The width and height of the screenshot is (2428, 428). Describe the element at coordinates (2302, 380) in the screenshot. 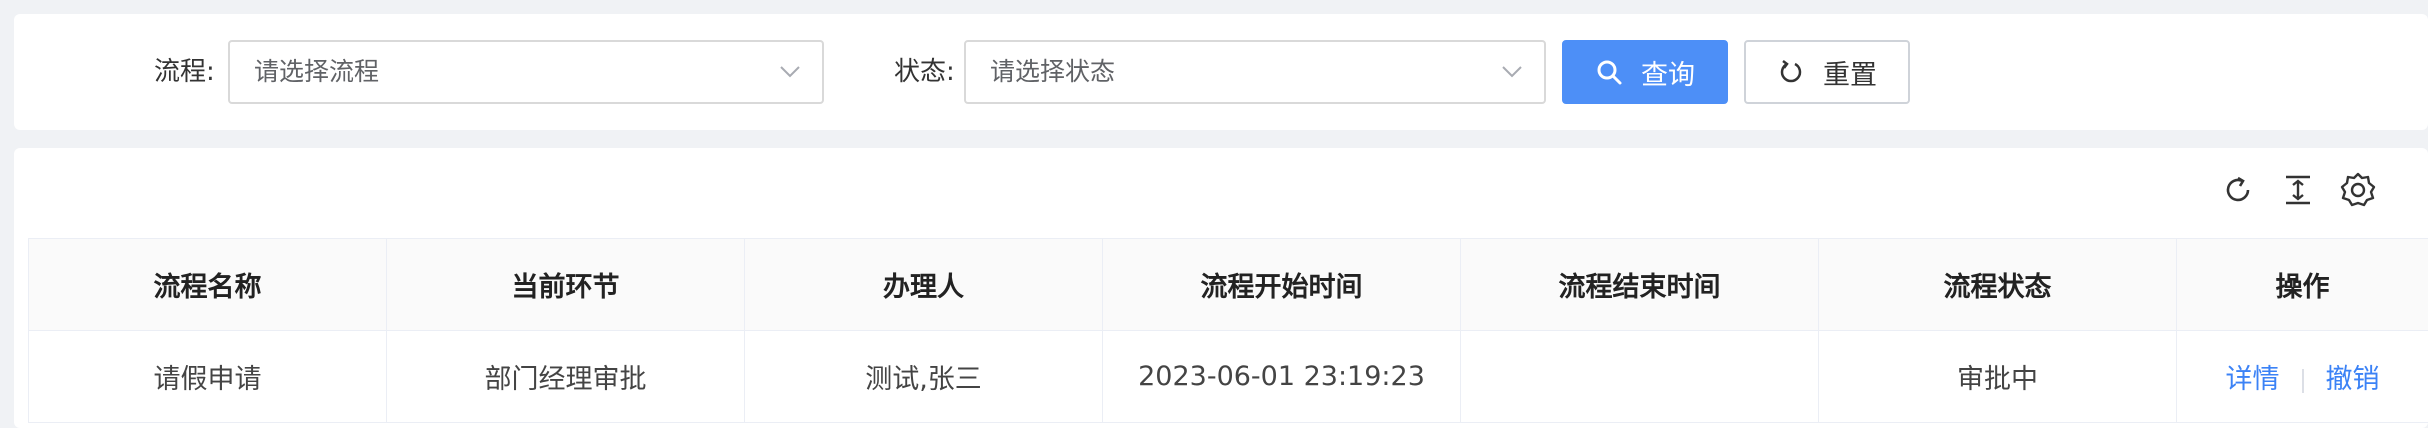

I see `action-divider` at that location.